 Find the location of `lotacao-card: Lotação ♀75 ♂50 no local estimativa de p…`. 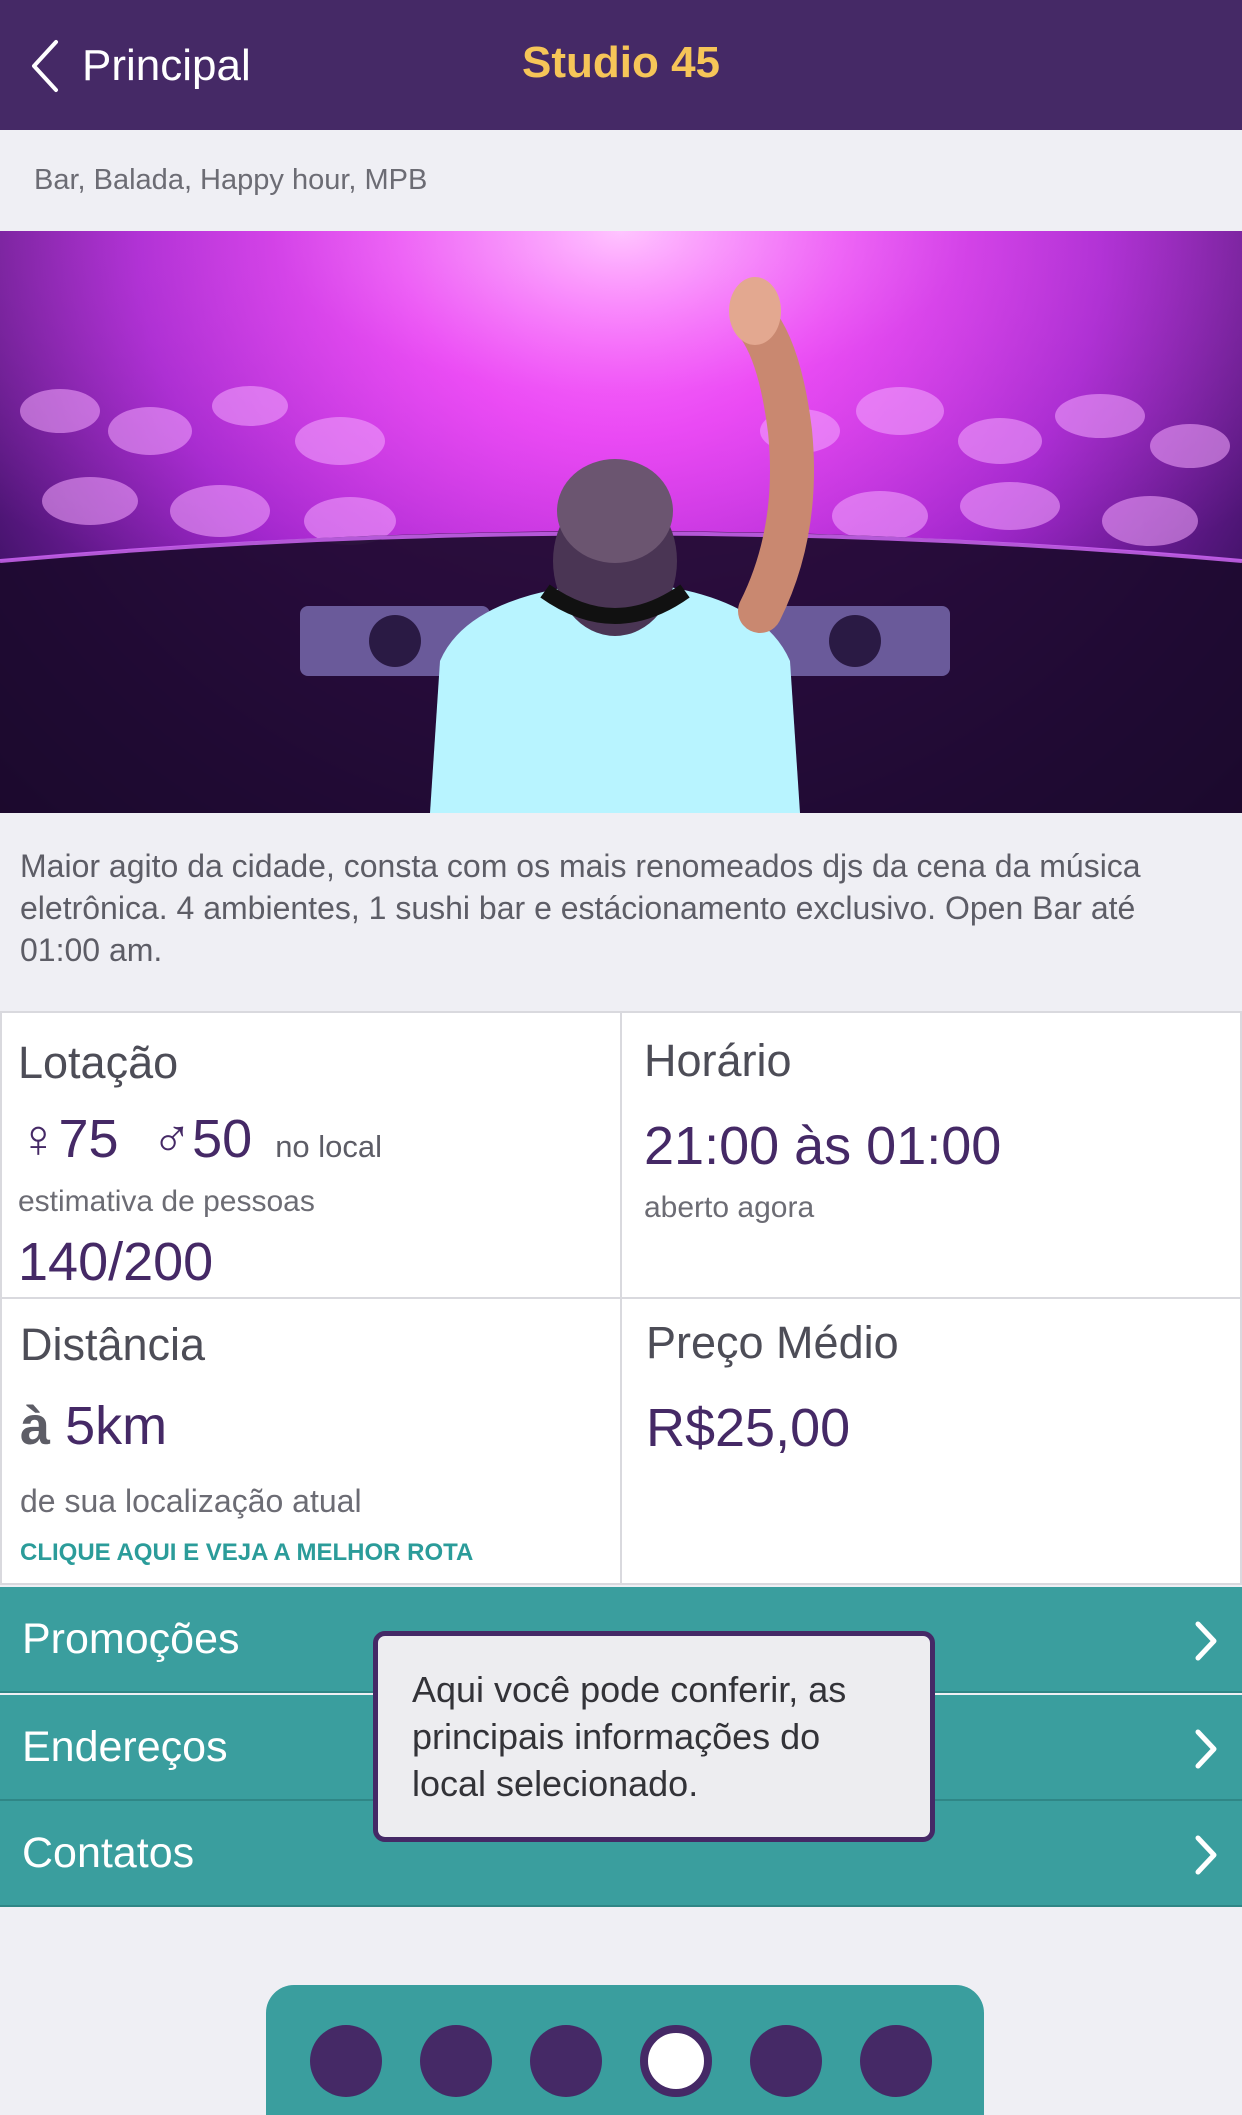

lotacao-card: Lotação ♀75 ♂50 no local estimativa de p… is located at coordinates (311, 1155).